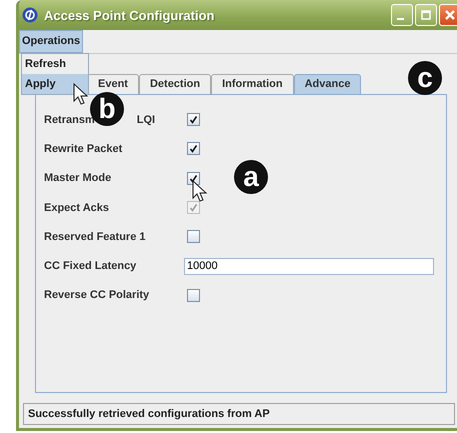 The image size is (457, 433). Describe the element at coordinates (328, 84) in the screenshot. I see `tab: Advance` at that location.